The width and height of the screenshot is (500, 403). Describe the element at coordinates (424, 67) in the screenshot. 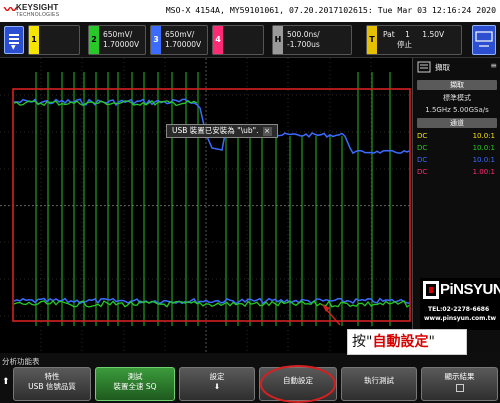

I see `panel-list-icon` at that location.